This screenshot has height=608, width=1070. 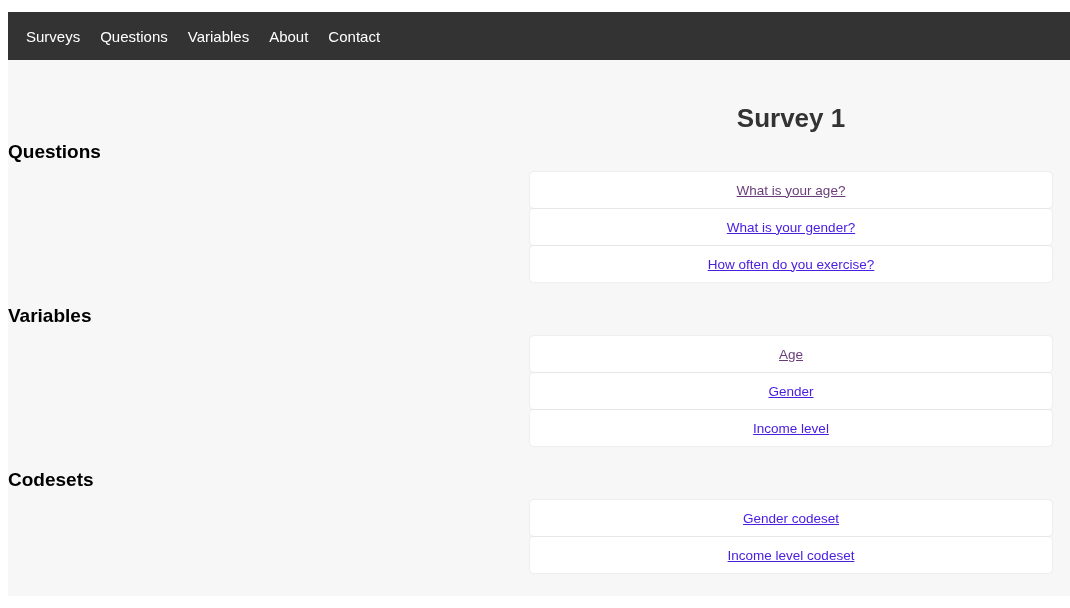 What do you see at coordinates (53, 36) in the screenshot?
I see `nav-link: Surveys` at bounding box center [53, 36].